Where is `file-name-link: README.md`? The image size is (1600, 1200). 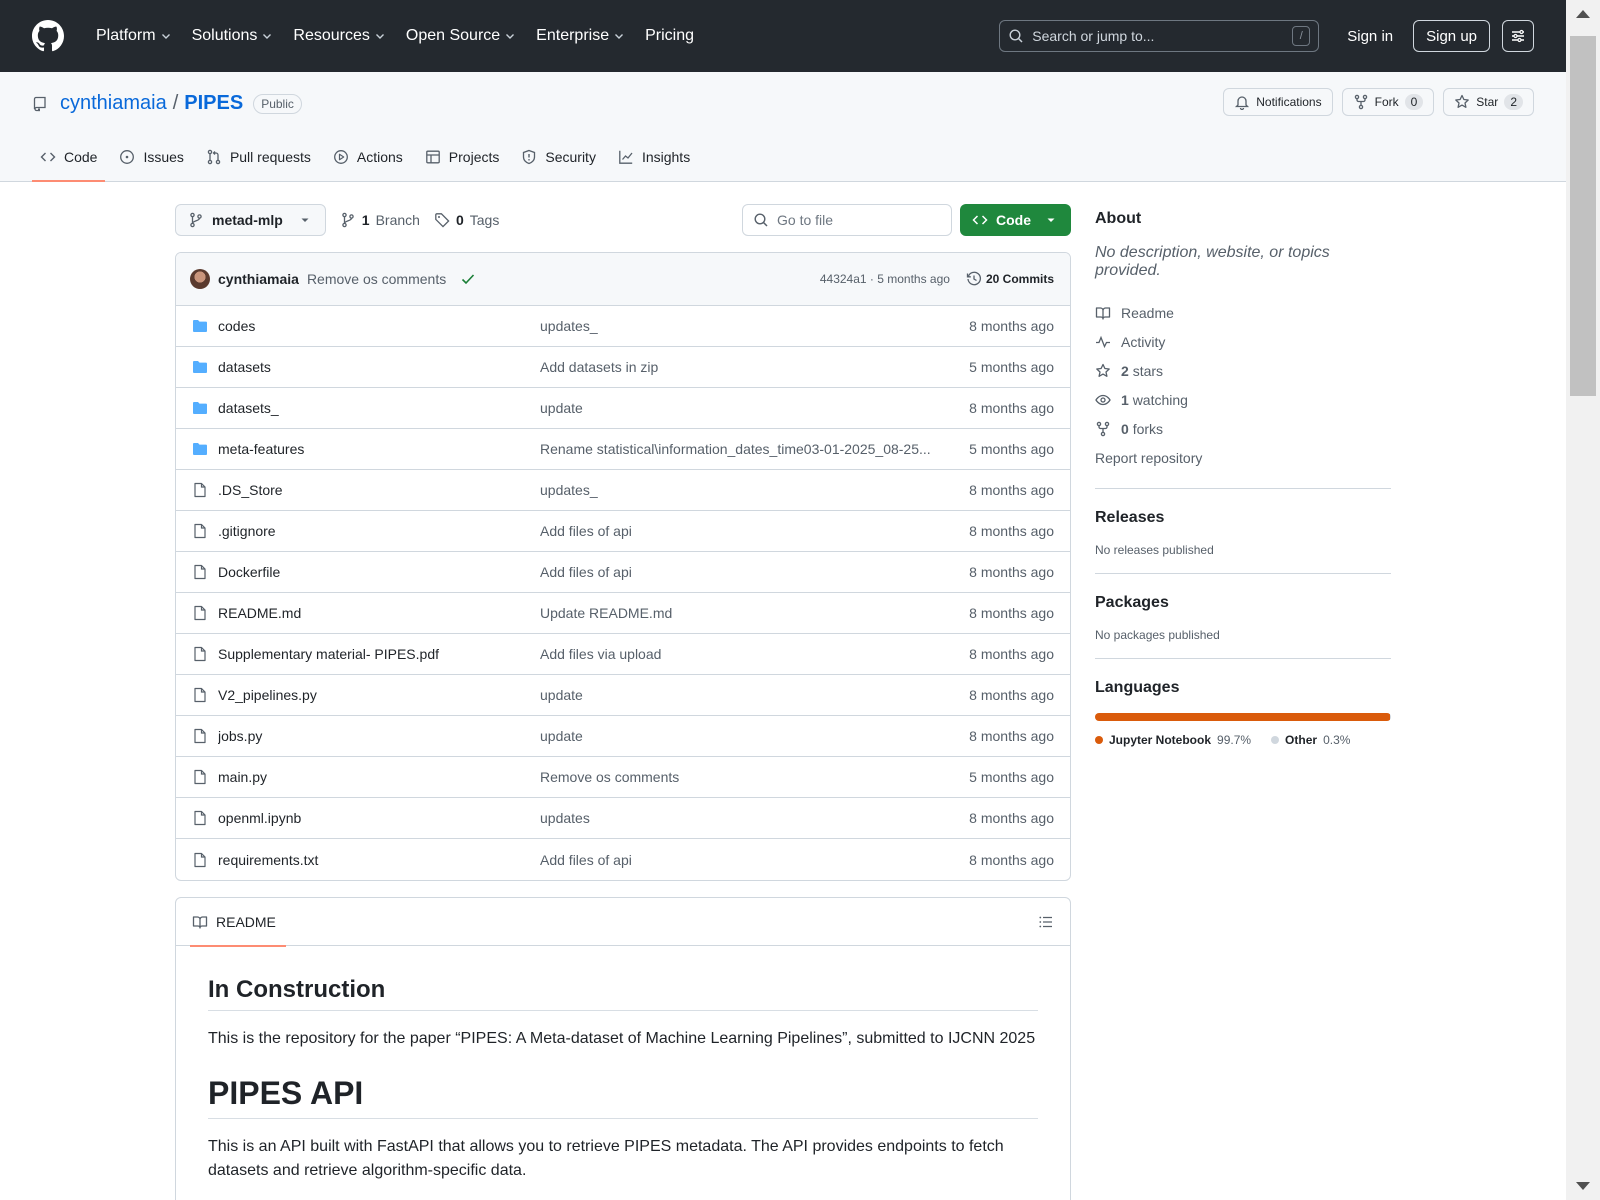 file-name-link: README.md is located at coordinates (379, 613).